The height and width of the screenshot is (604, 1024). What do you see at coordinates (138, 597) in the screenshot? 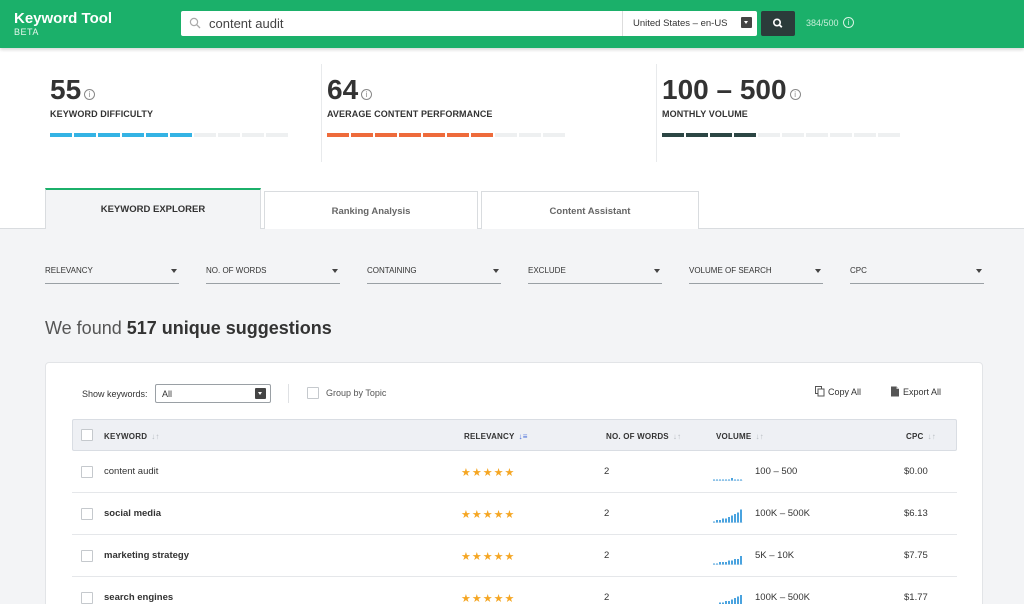
I see `keyword-cell: search engines` at bounding box center [138, 597].